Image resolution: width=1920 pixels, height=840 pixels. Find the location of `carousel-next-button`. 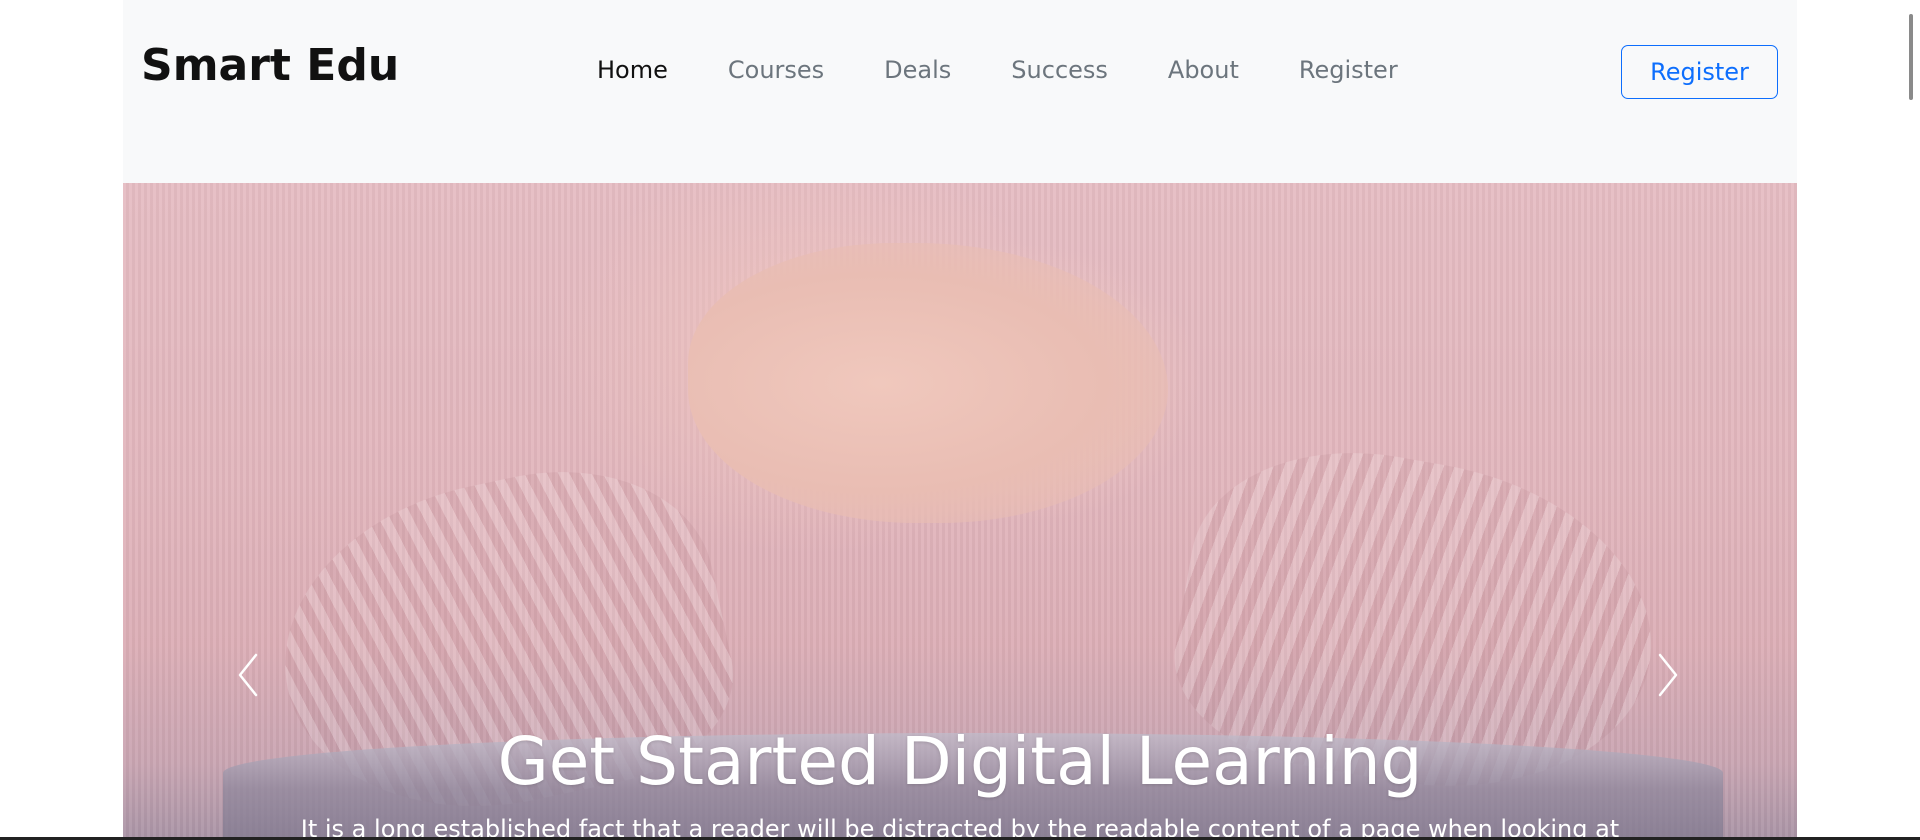

carousel-next-button is located at coordinates (1668, 675).